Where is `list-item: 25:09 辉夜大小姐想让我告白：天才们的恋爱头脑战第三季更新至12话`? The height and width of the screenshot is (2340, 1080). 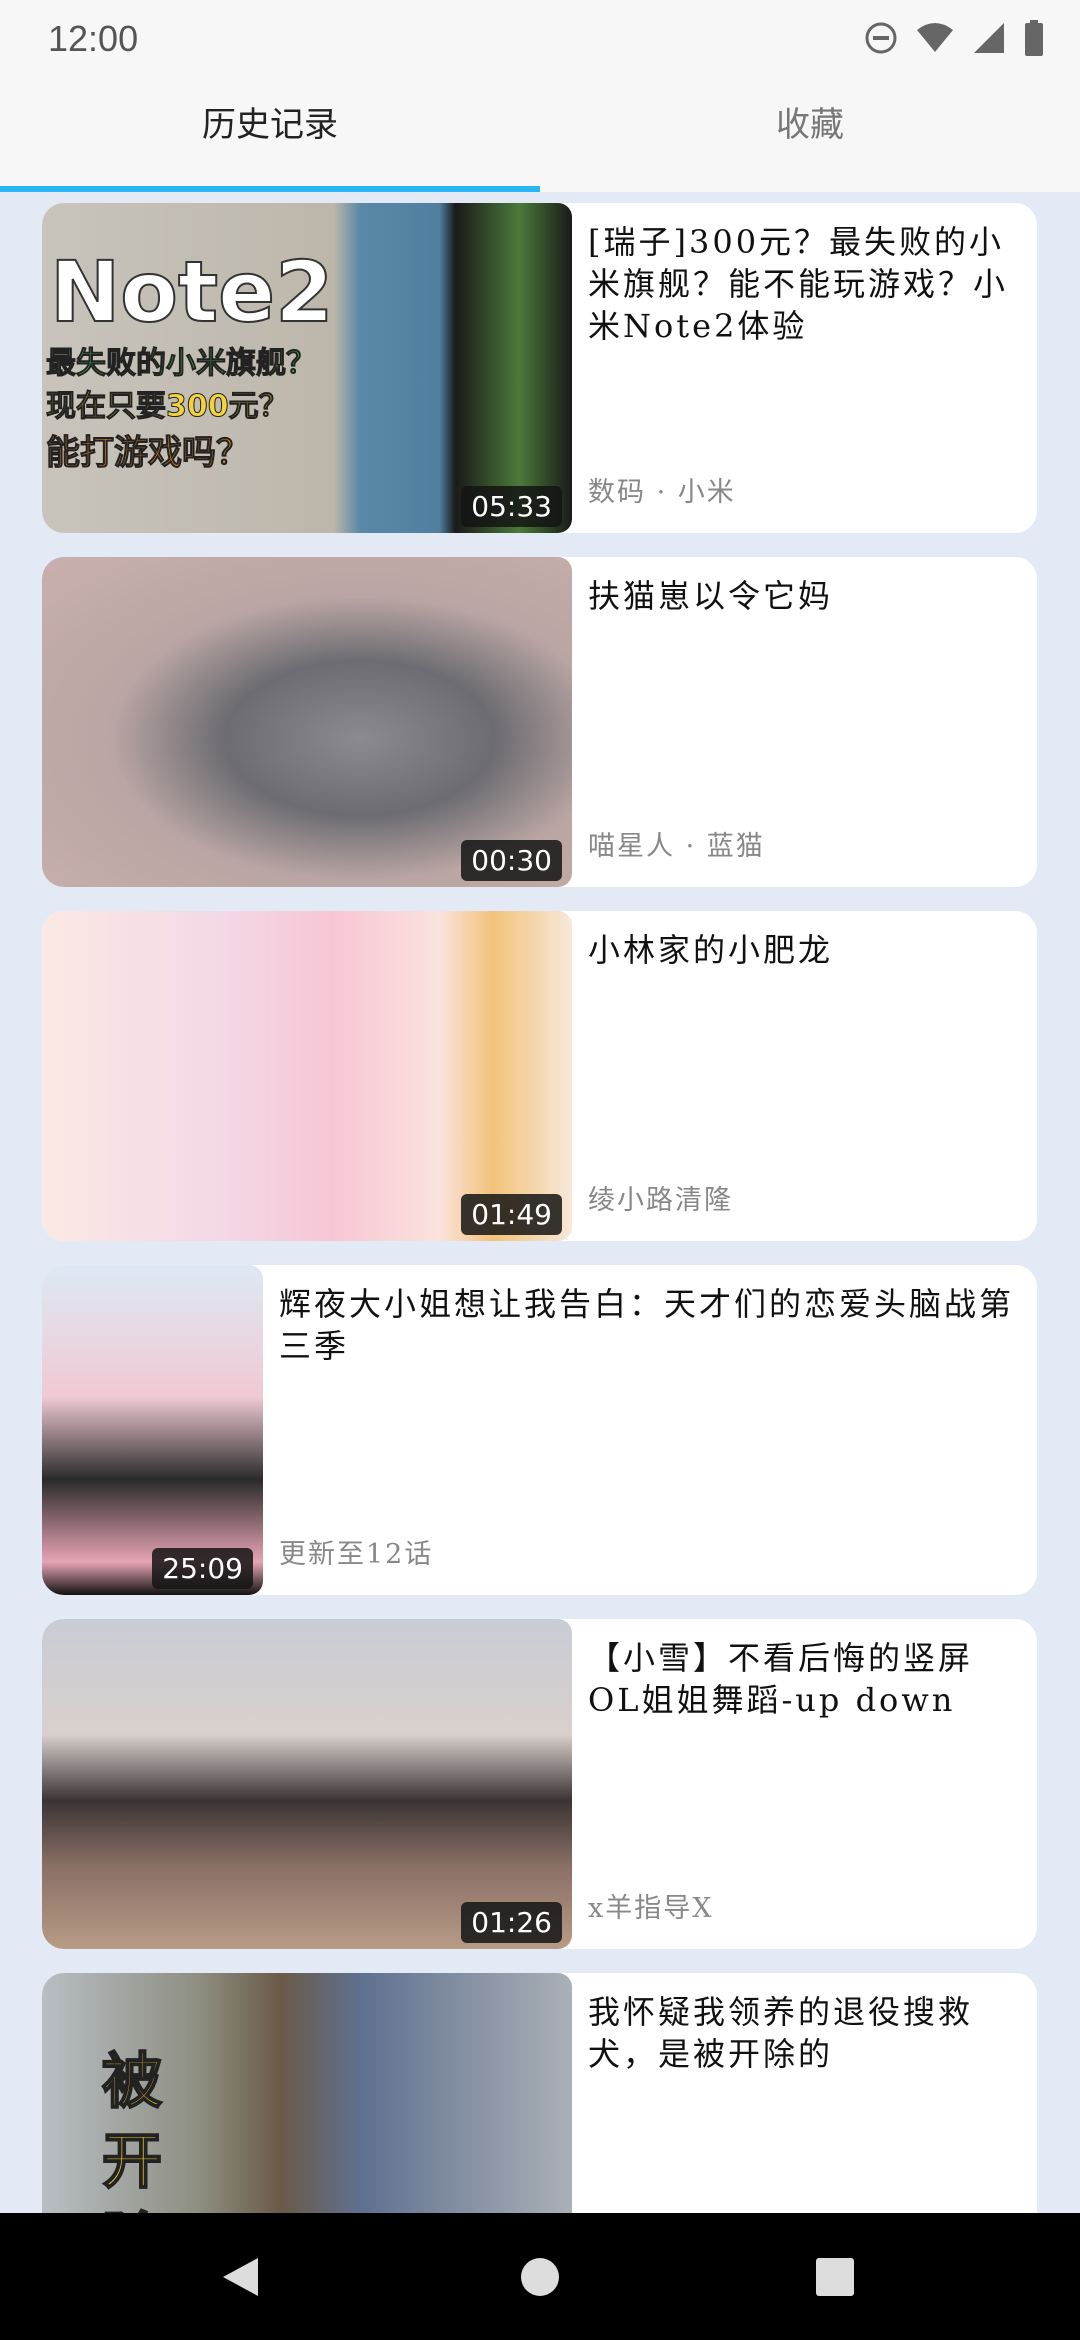 list-item: 25:09 辉夜大小姐想让我告白：天才们的恋爱头脑战第三季更新至12话 is located at coordinates (539, 1430).